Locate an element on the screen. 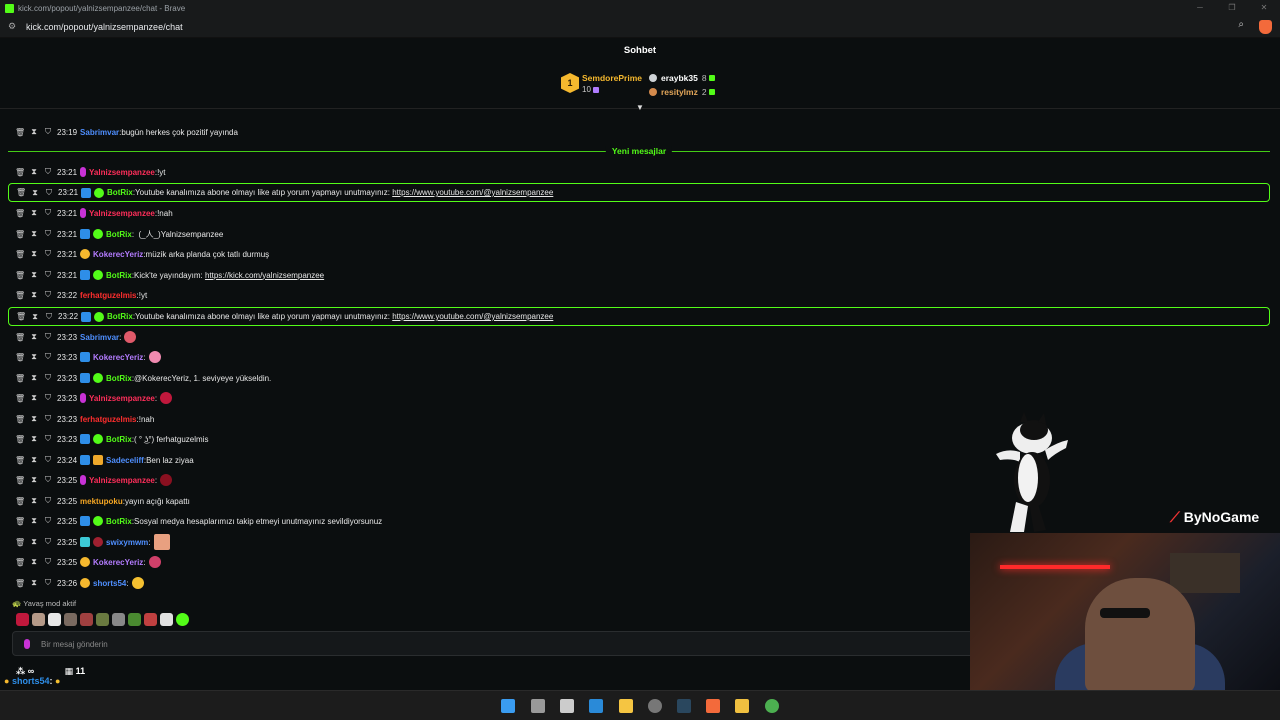 This screenshot has height=720, width=1280. obs-icon is located at coordinates (655, 706).